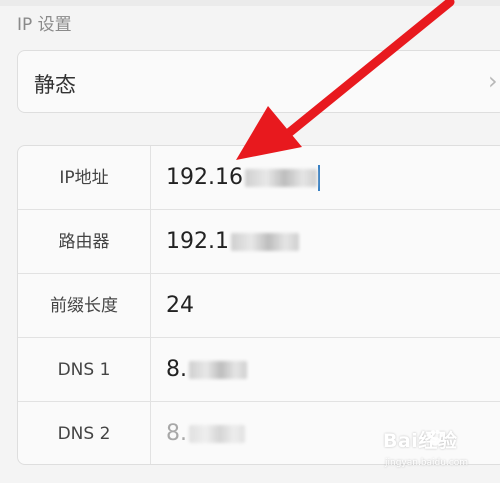  Describe the element at coordinates (345, 80) in the screenshot. I see `annotation-arrow-icon` at that location.